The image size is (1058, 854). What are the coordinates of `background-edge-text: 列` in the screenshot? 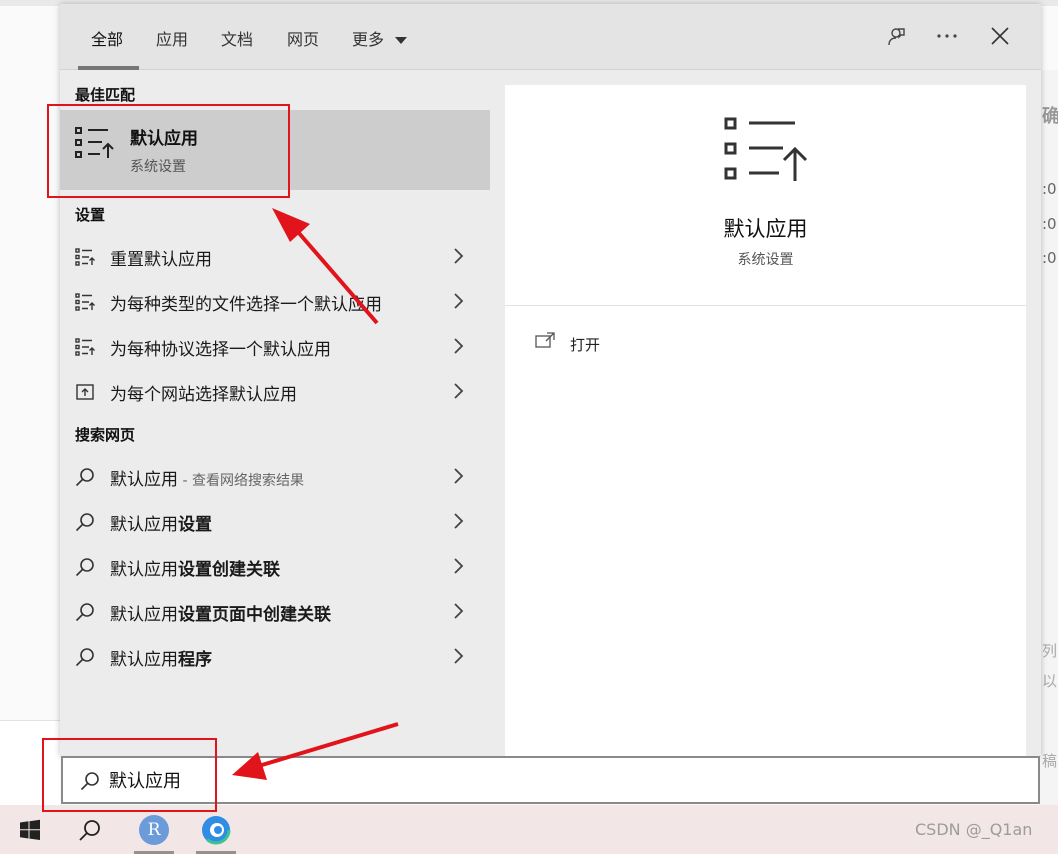 It's located at (1050, 651).